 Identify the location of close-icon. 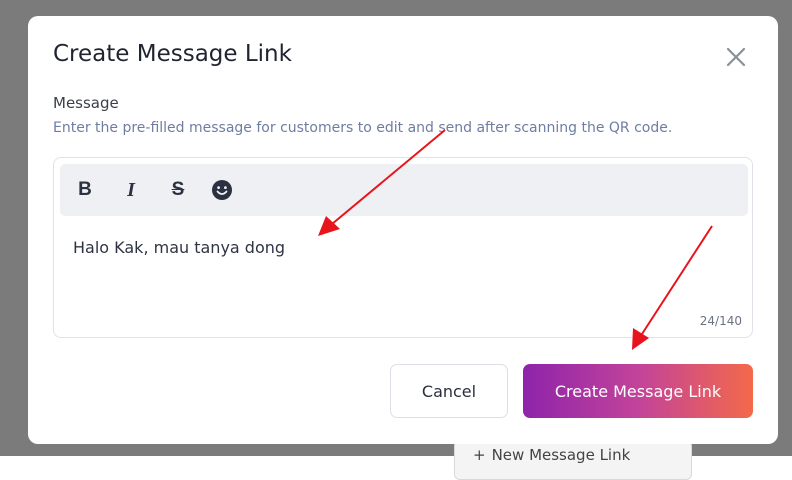
(736, 57).